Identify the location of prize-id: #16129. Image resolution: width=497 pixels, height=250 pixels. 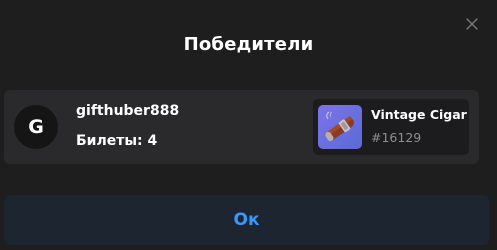
(396, 137).